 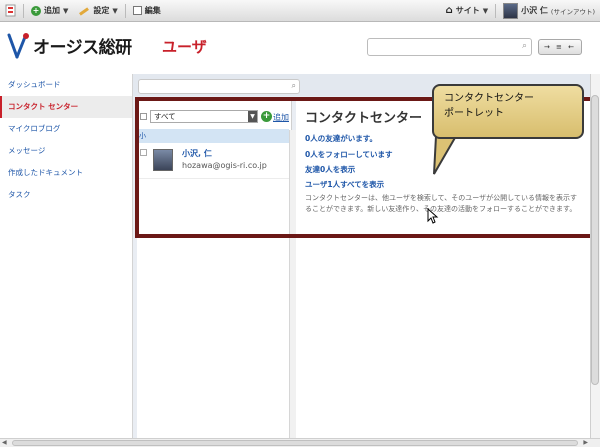 What do you see at coordinates (66, 85) in the screenshot?
I see `sidebar-item-dashboard: ダッシュボード` at bounding box center [66, 85].